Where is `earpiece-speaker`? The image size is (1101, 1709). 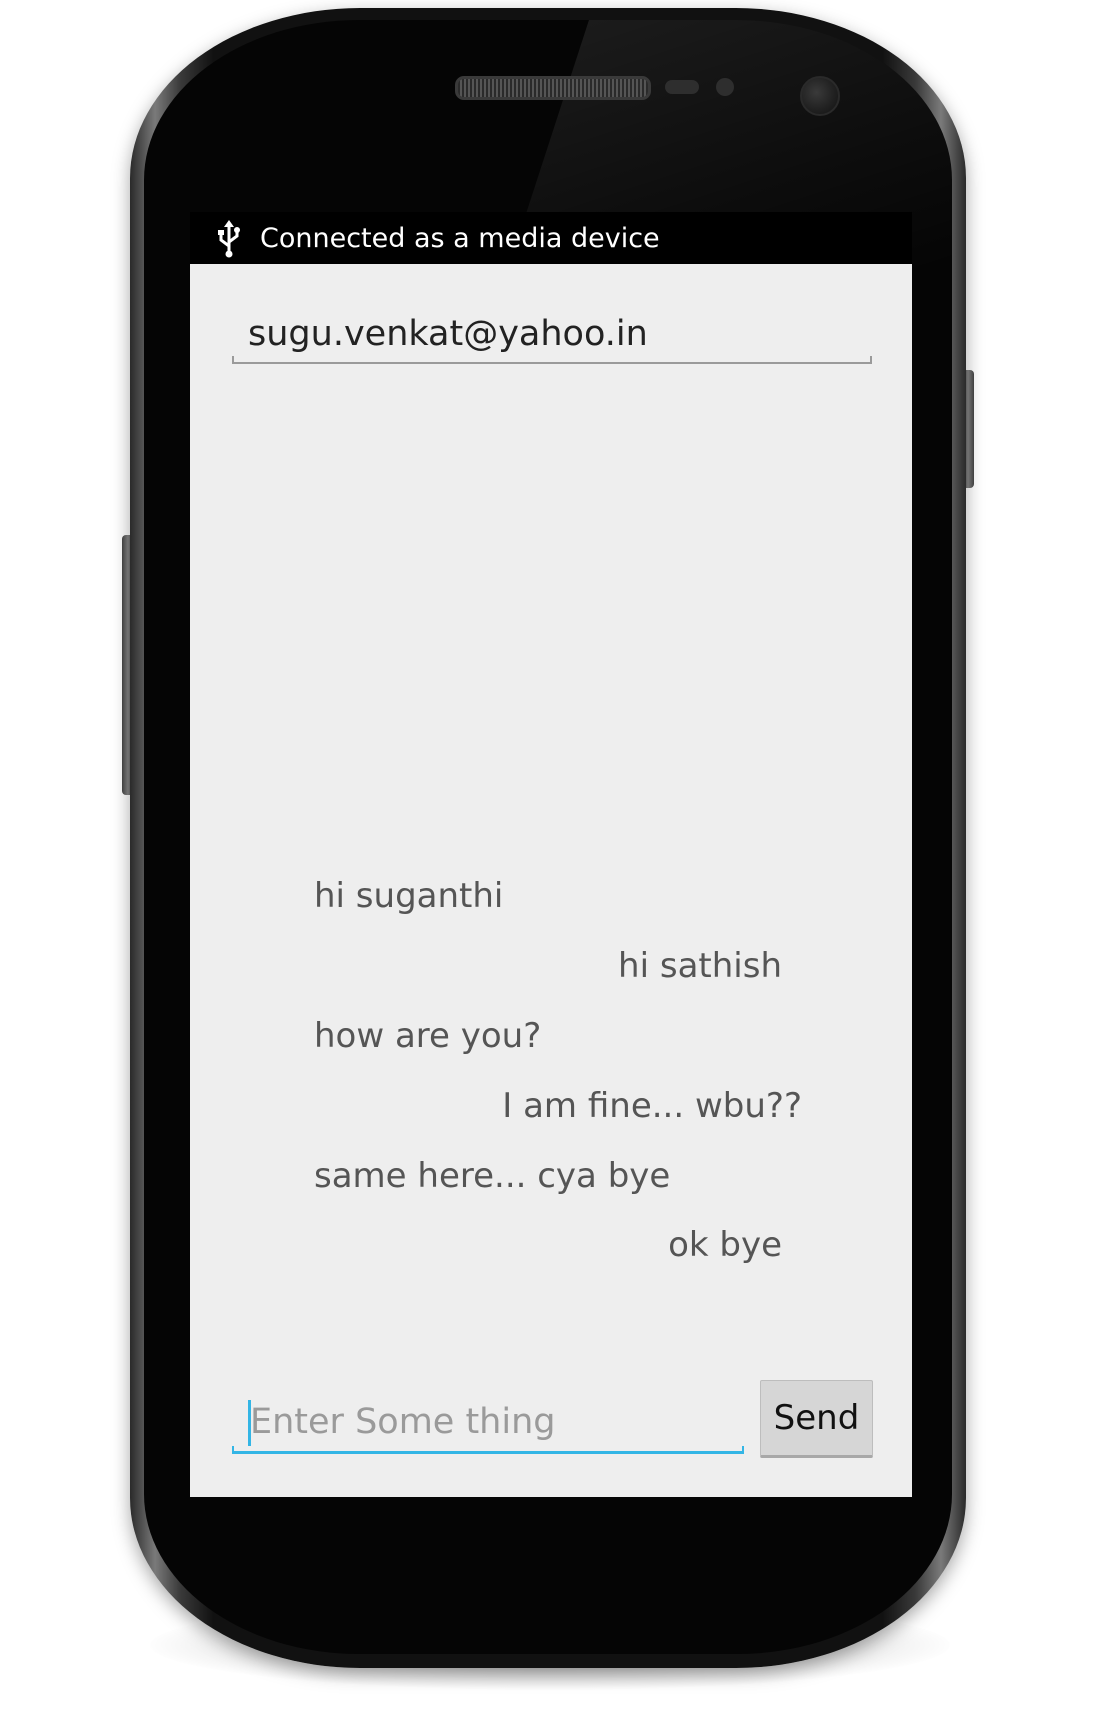 earpiece-speaker is located at coordinates (553, 88).